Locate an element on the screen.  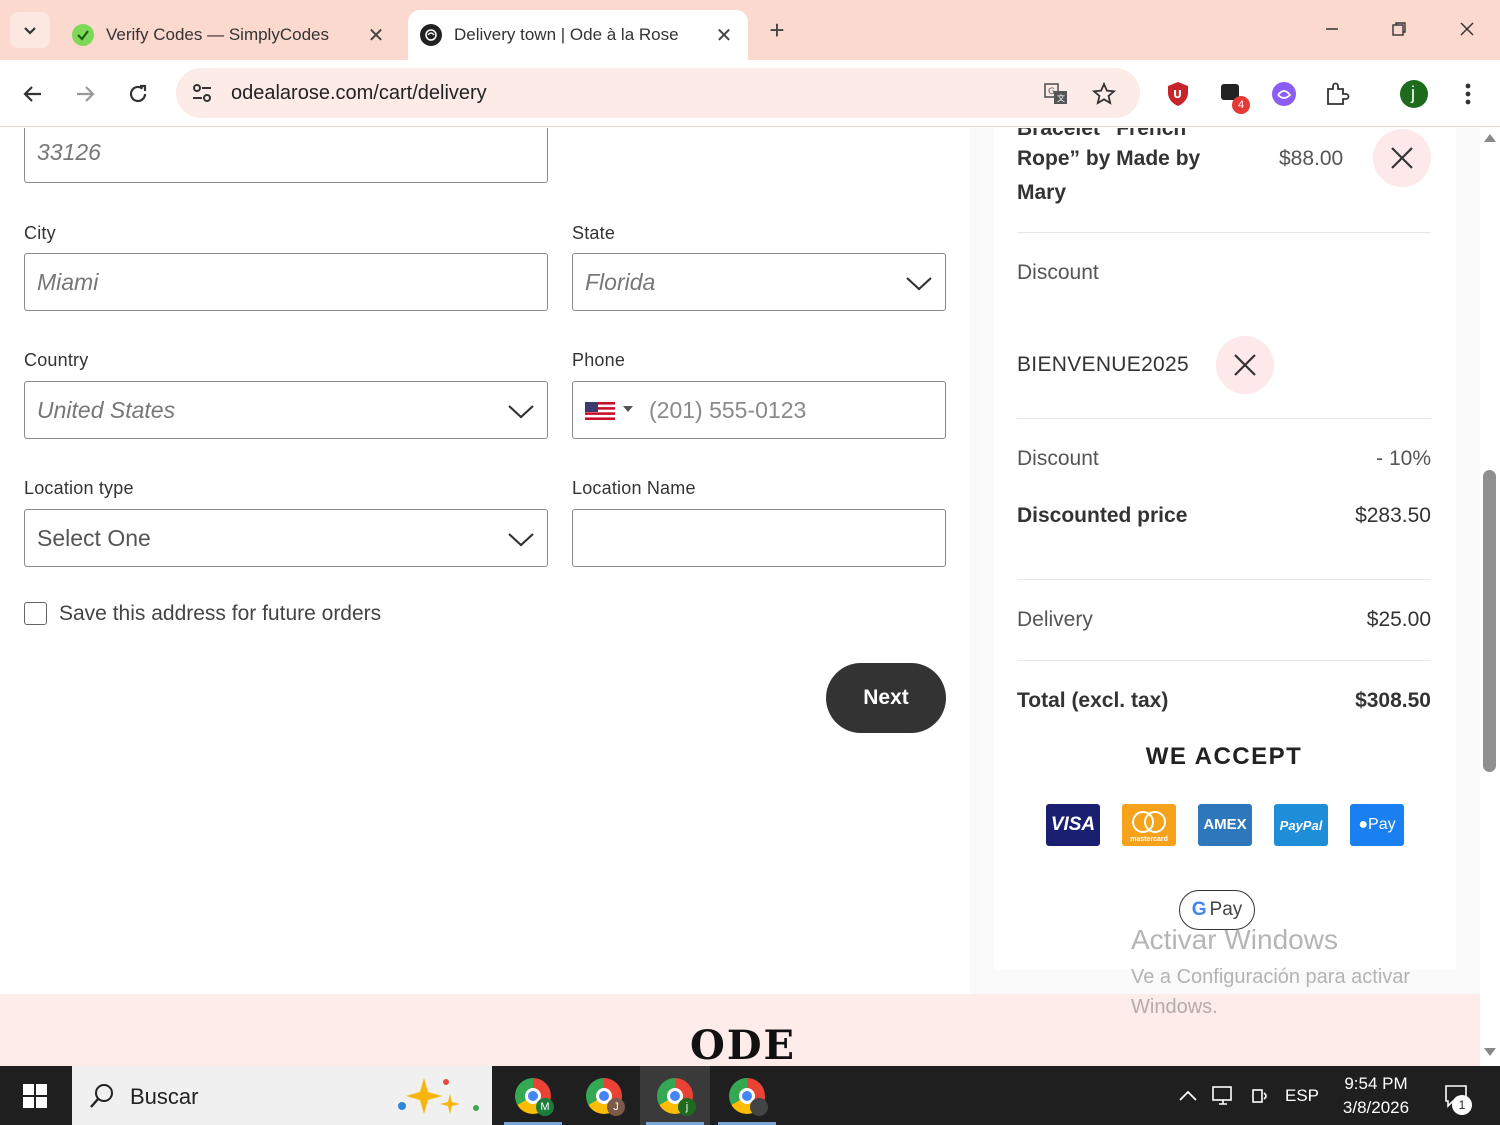
remove-item-button is located at coordinates (1402, 158).